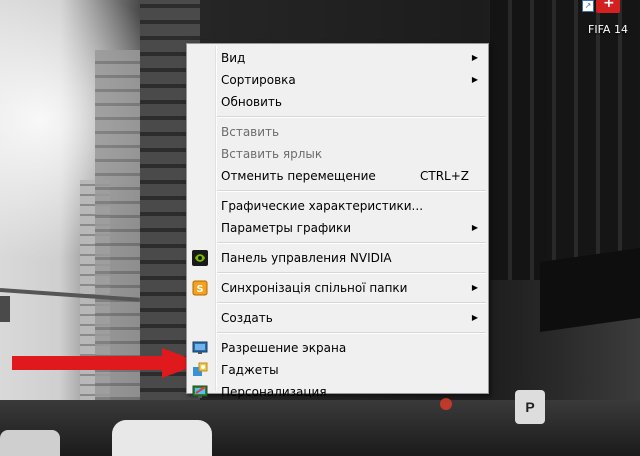  What do you see at coordinates (530, 407) in the screenshot?
I see `parking-sign: P` at bounding box center [530, 407].